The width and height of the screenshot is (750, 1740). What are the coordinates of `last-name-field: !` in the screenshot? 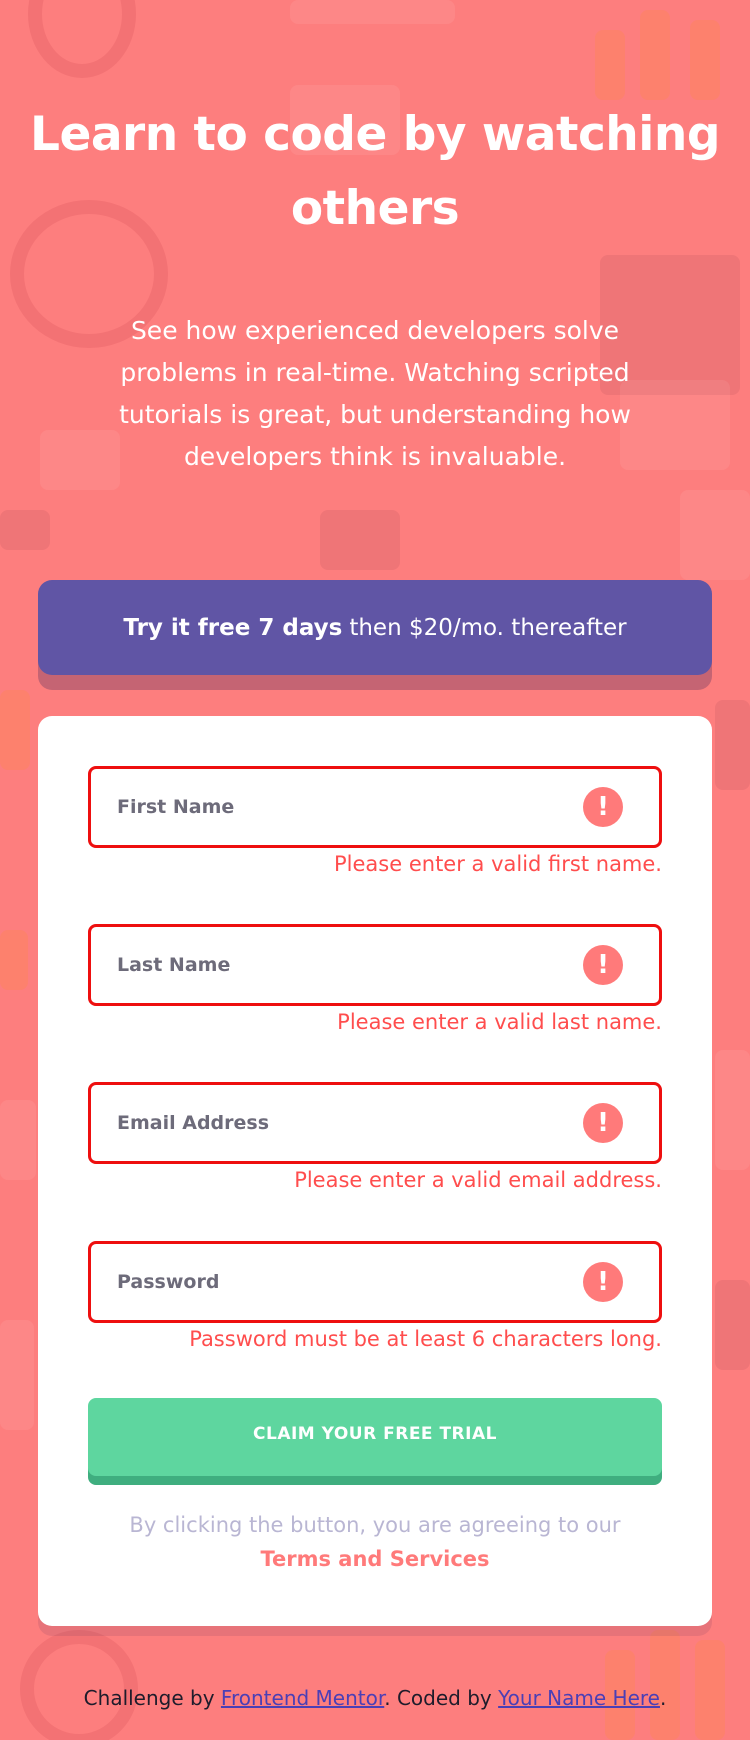 It's located at (375, 965).